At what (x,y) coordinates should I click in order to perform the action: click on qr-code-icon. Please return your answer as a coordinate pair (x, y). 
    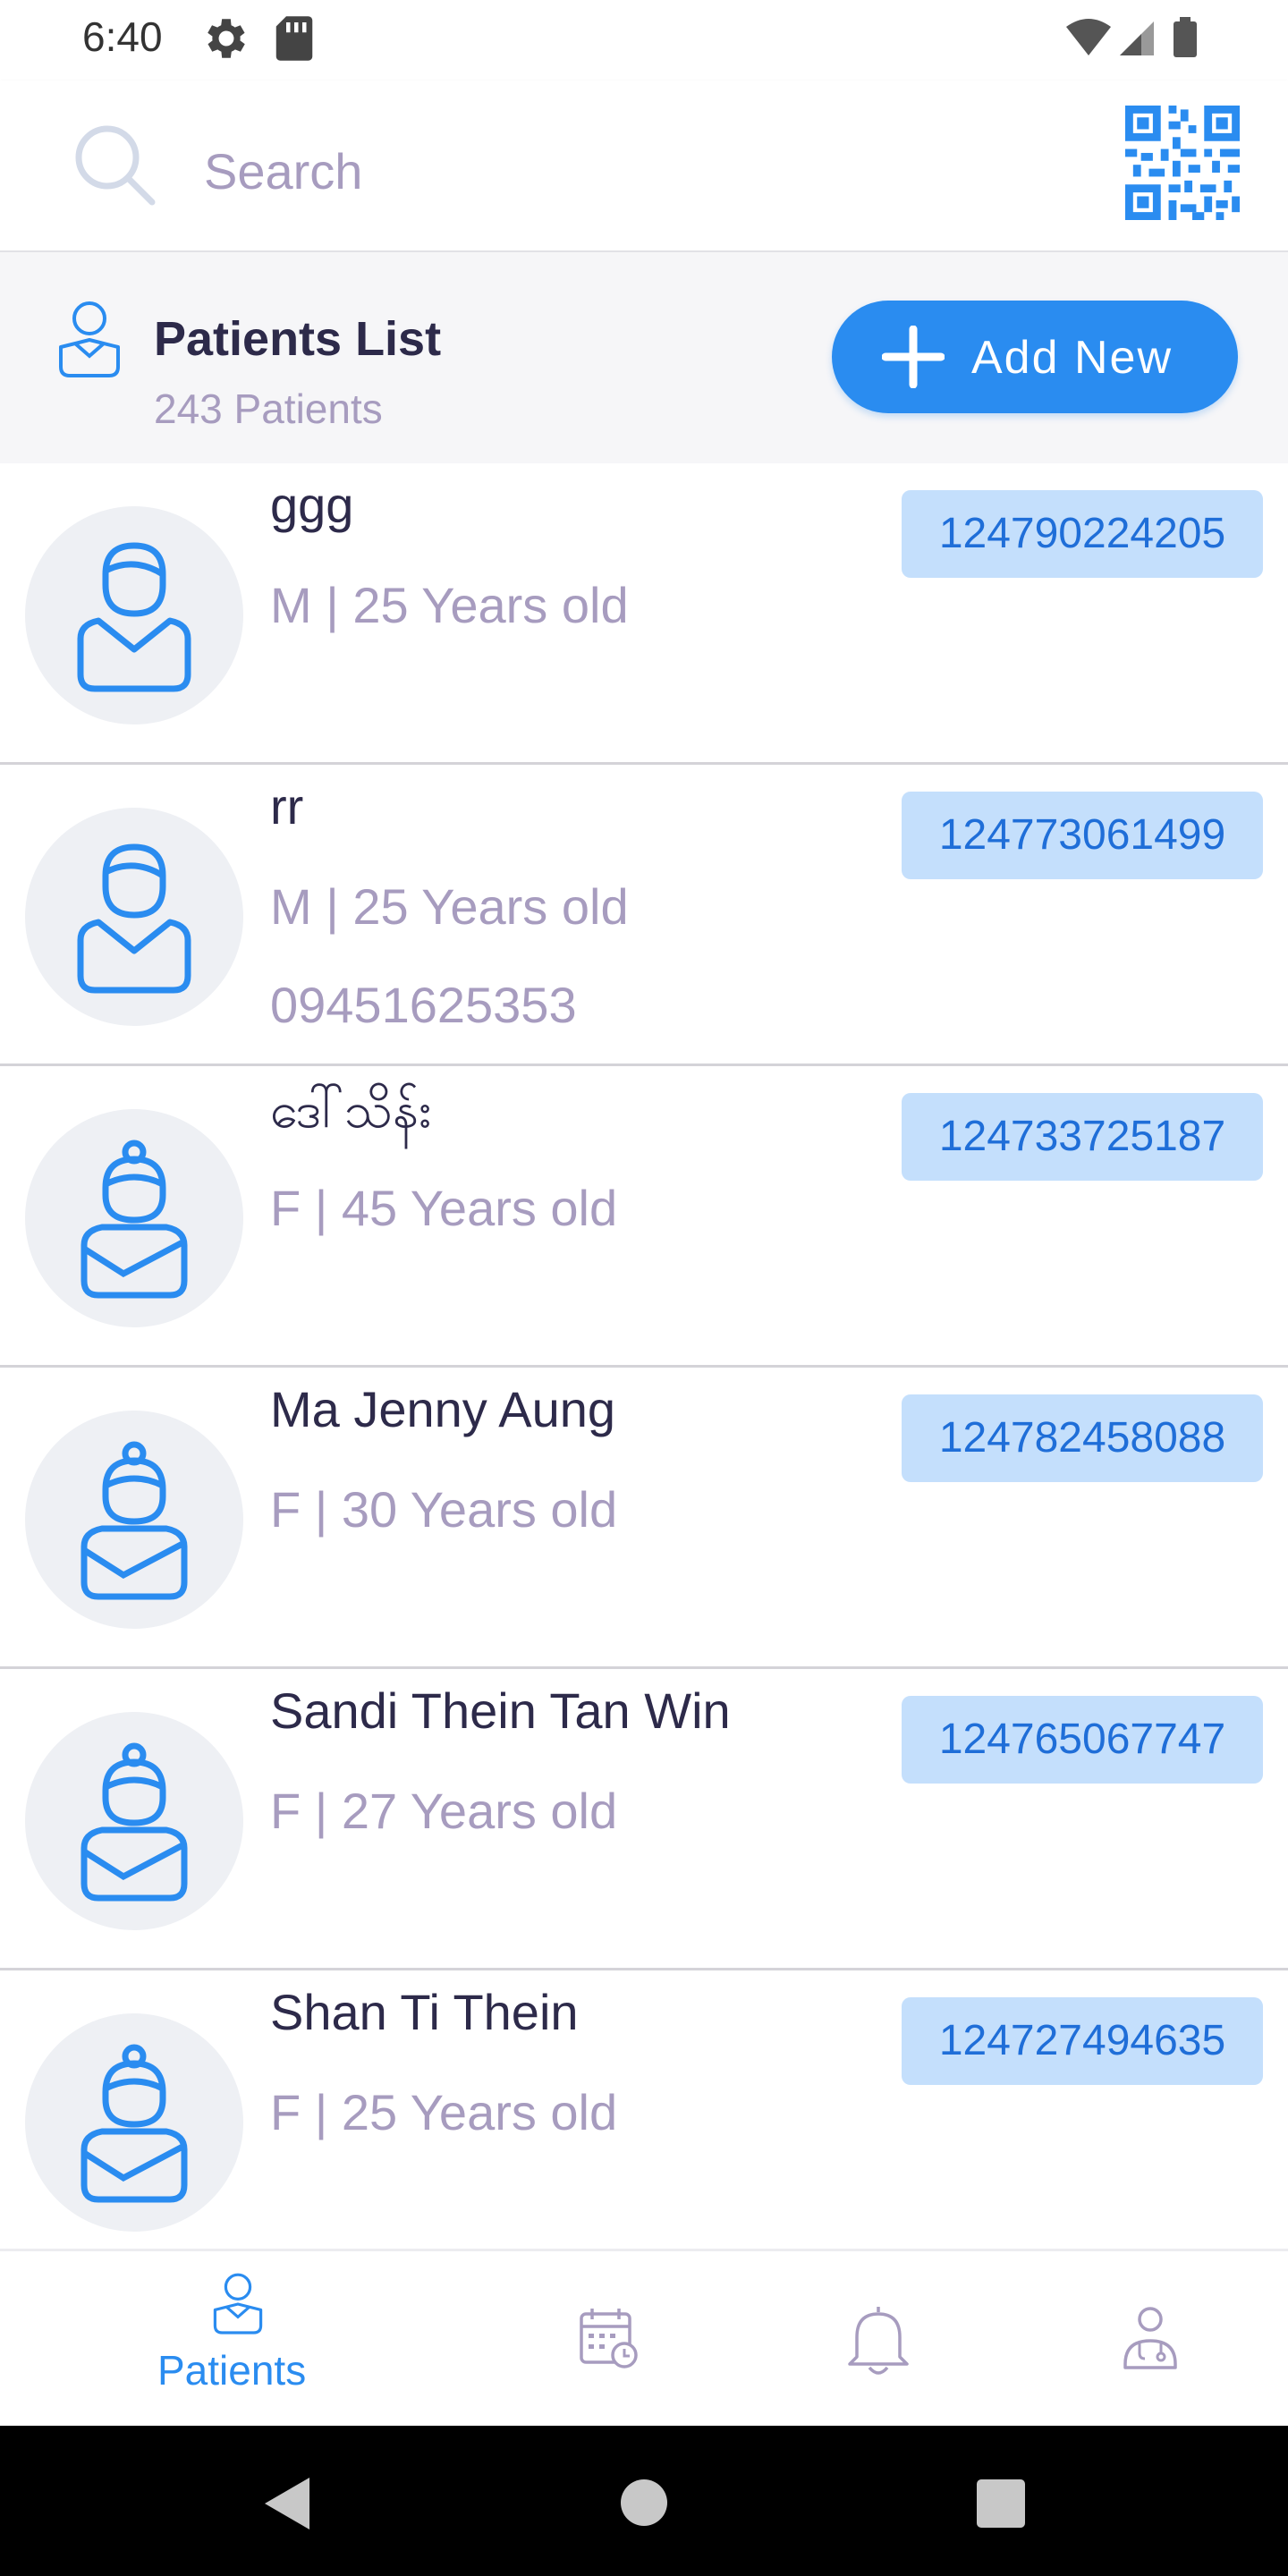
    Looking at the image, I should click on (1182, 163).